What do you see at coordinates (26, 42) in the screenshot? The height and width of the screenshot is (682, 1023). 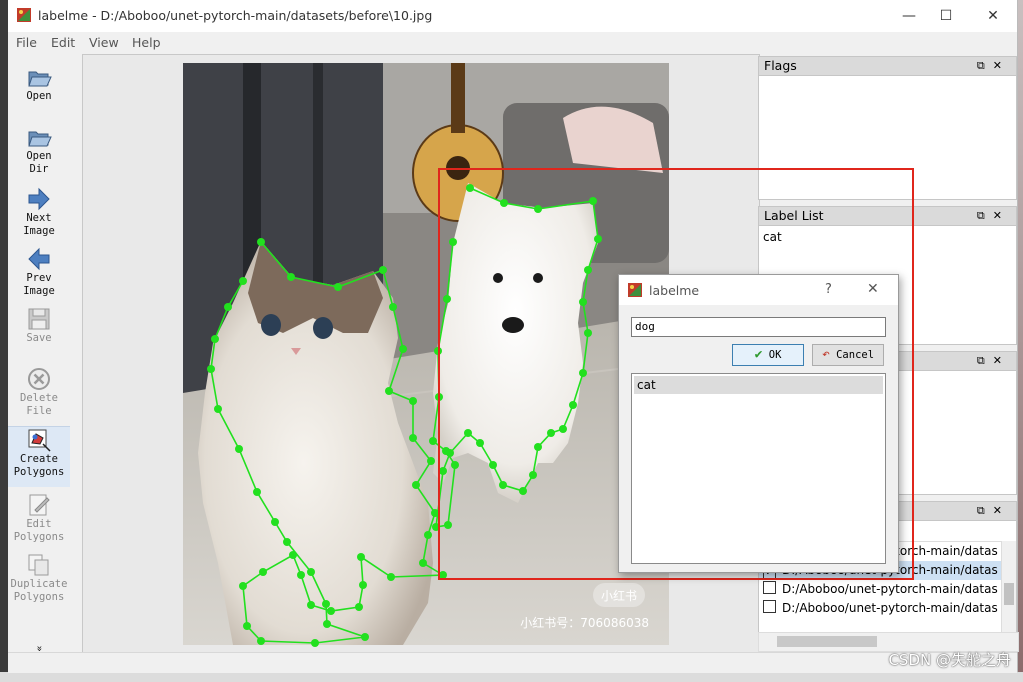 I see `menu-file: File` at bounding box center [26, 42].